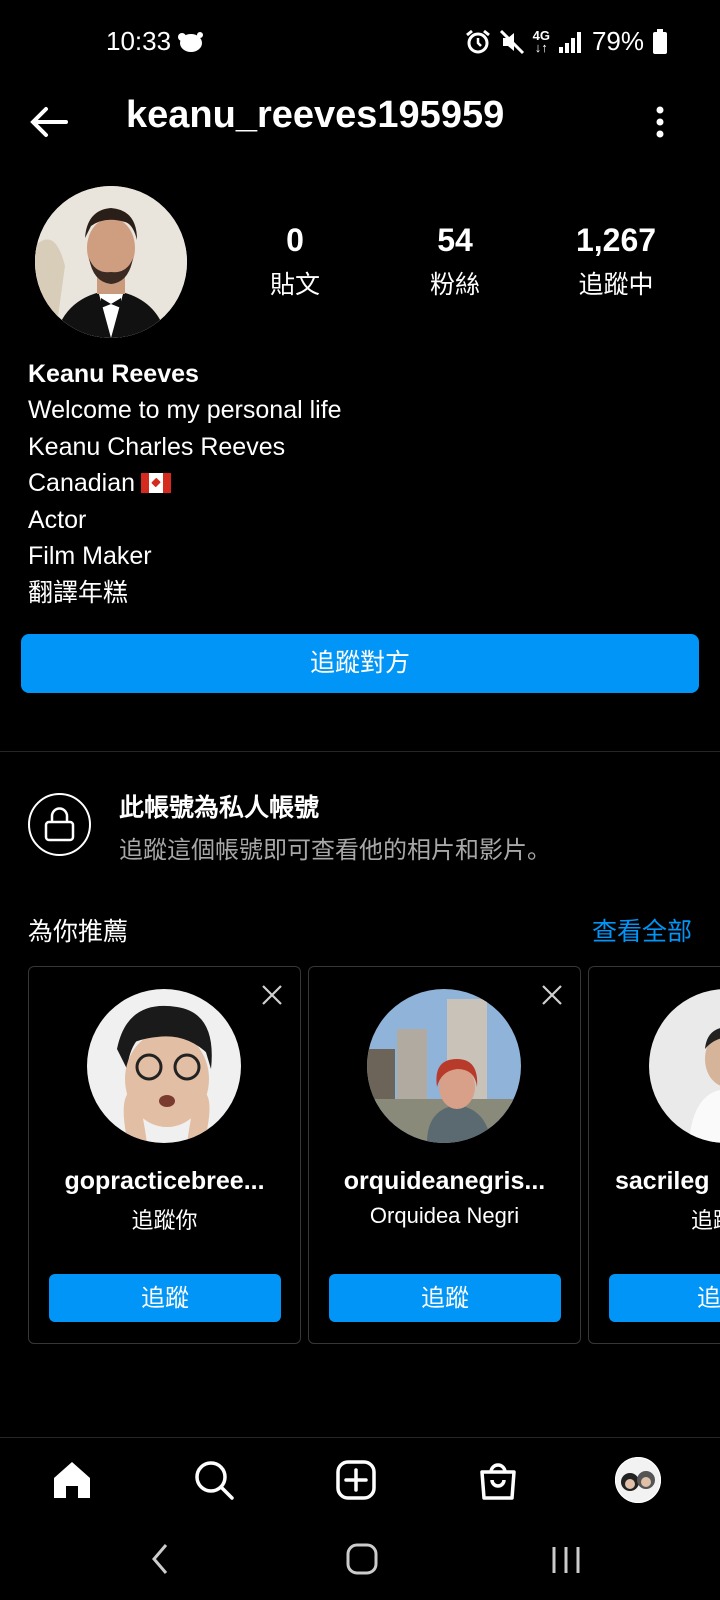 Image resolution: width=720 pixels, height=1600 pixels. Describe the element at coordinates (50, 122) in the screenshot. I see `back-arrow-icon` at that location.